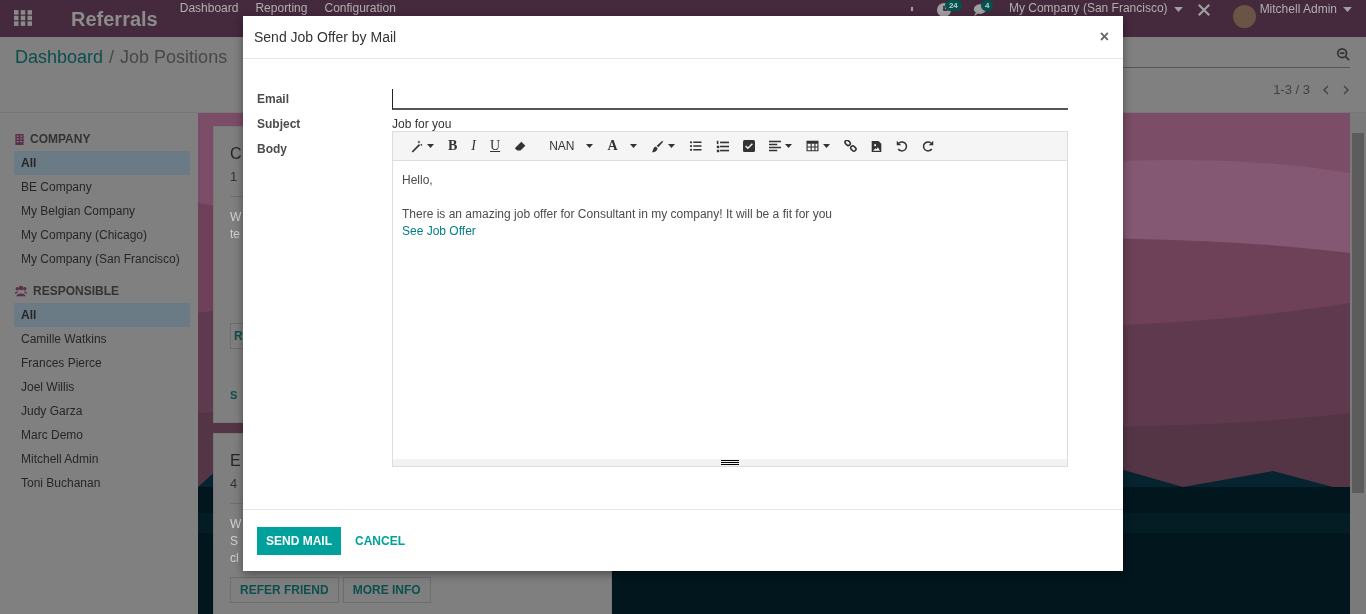 This screenshot has height=614, width=1366. Describe the element at coordinates (521, 146) in the screenshot. I see `eraser-icon` at that location.